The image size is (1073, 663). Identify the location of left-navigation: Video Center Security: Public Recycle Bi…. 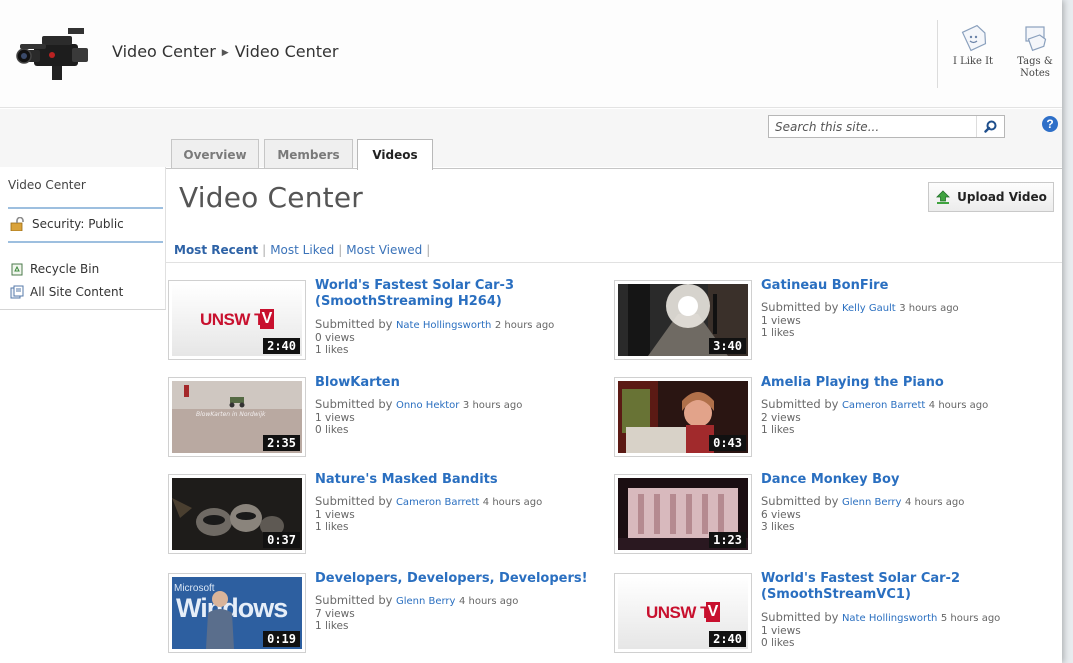
(83, 238).